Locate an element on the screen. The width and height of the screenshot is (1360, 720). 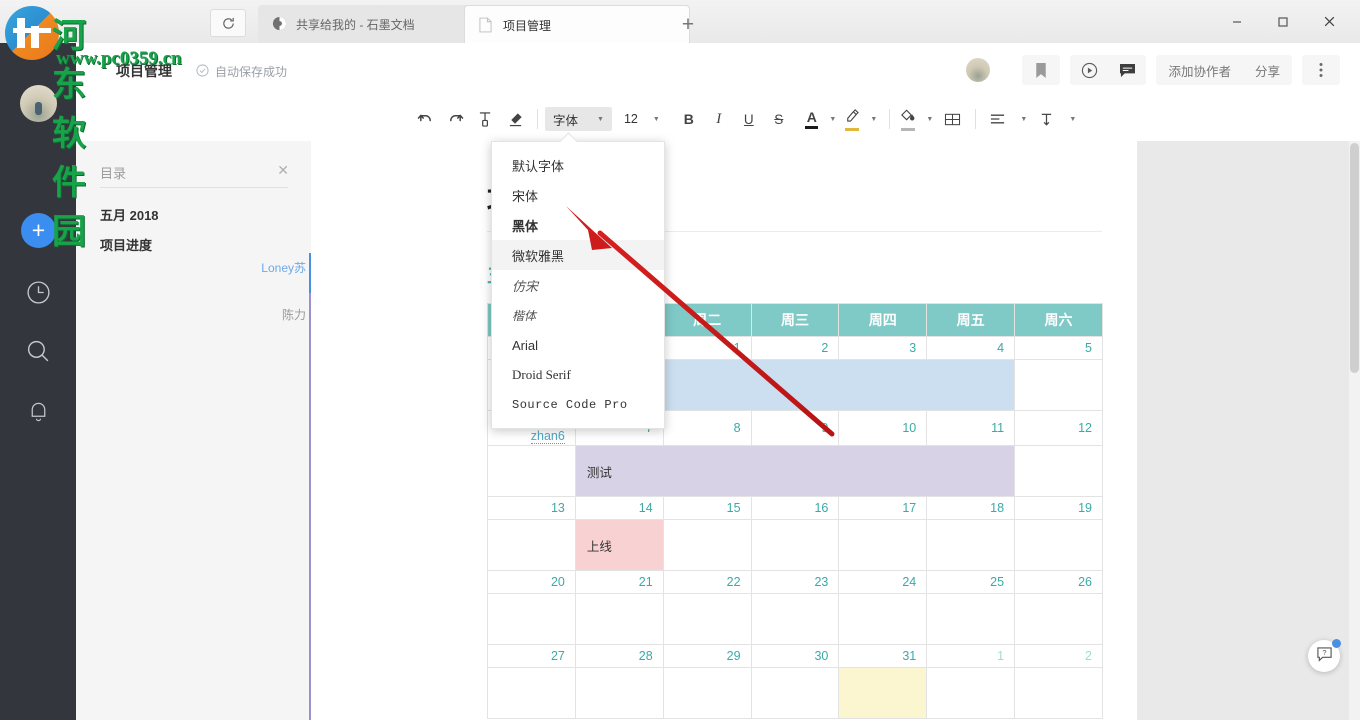
vertical-scrollbar is located at coordinates (1354, 430).